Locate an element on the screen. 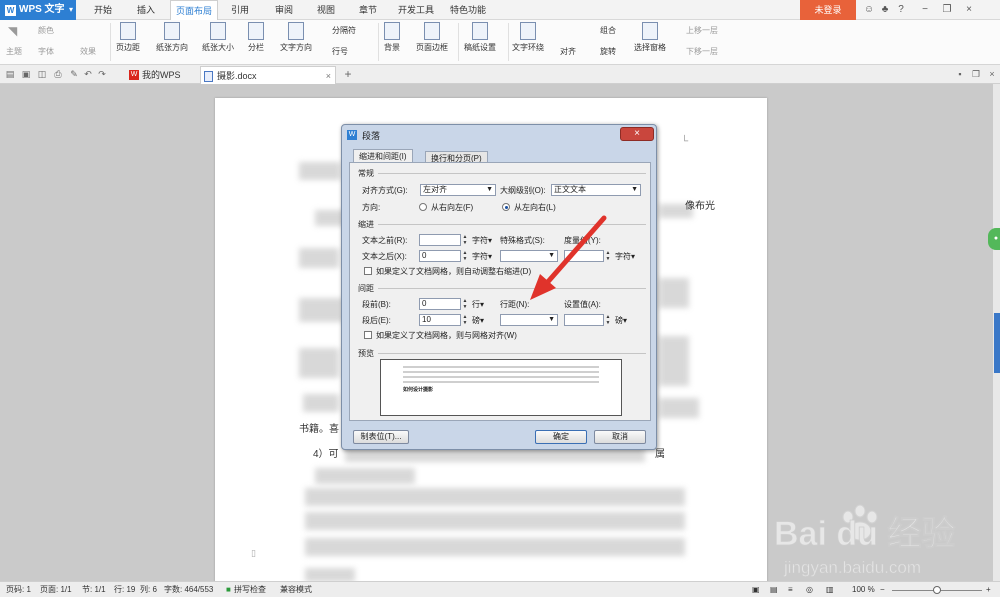 The height and width of the screenshot is (597, 1000). breaks-button: 分隔符 is located at coordinates (344, 30).